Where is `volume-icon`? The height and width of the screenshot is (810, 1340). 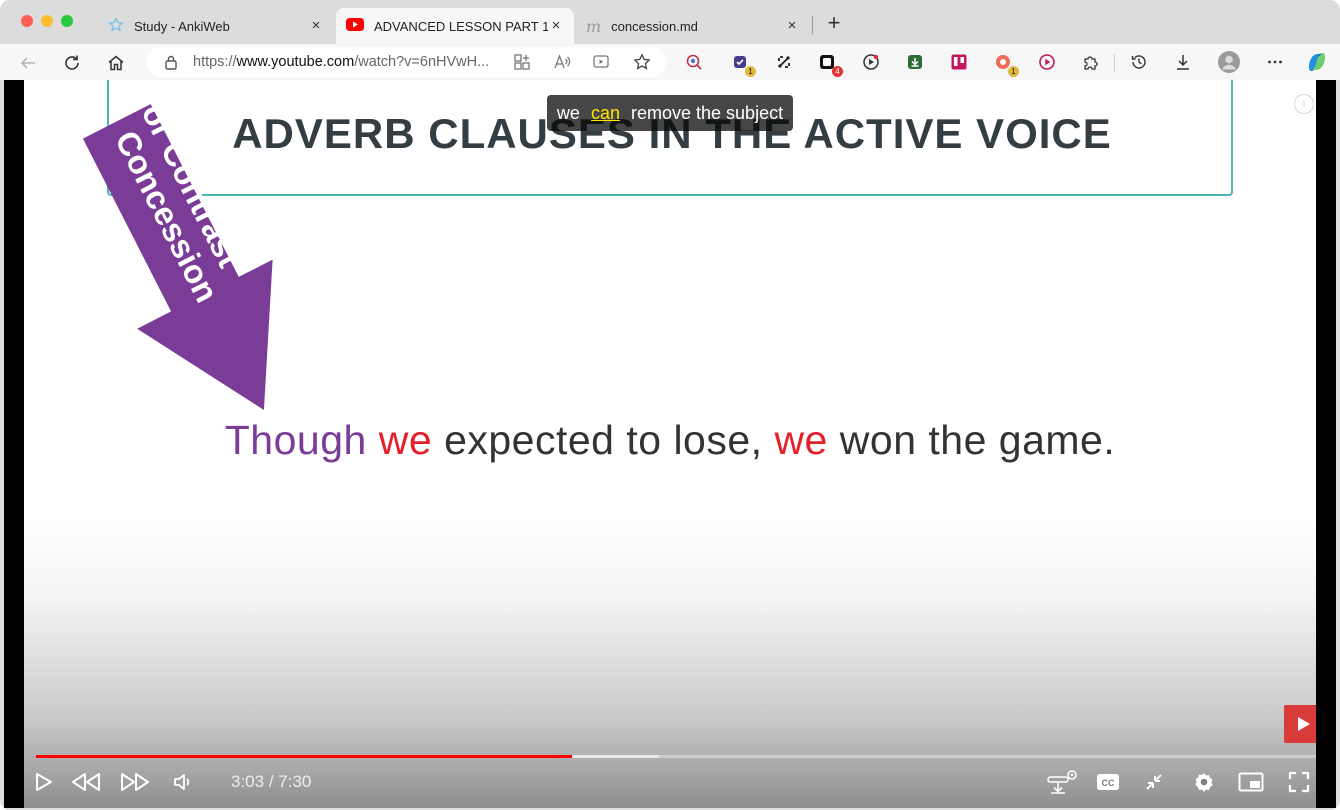
volume-icon is located at coordinates (182, 782).